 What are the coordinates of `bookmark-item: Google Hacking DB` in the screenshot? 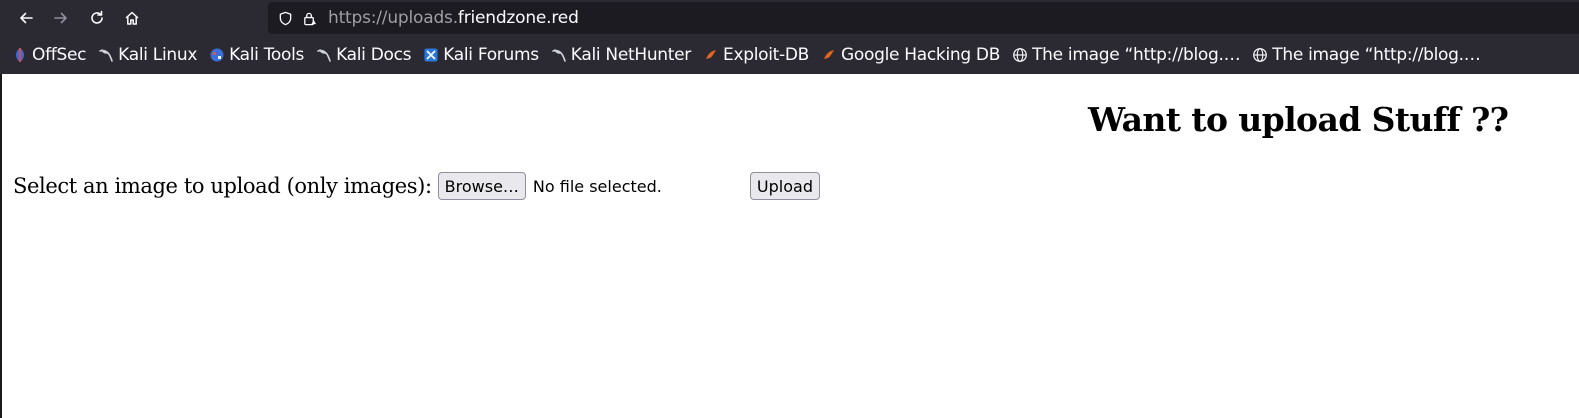 It's located at (910, 55).